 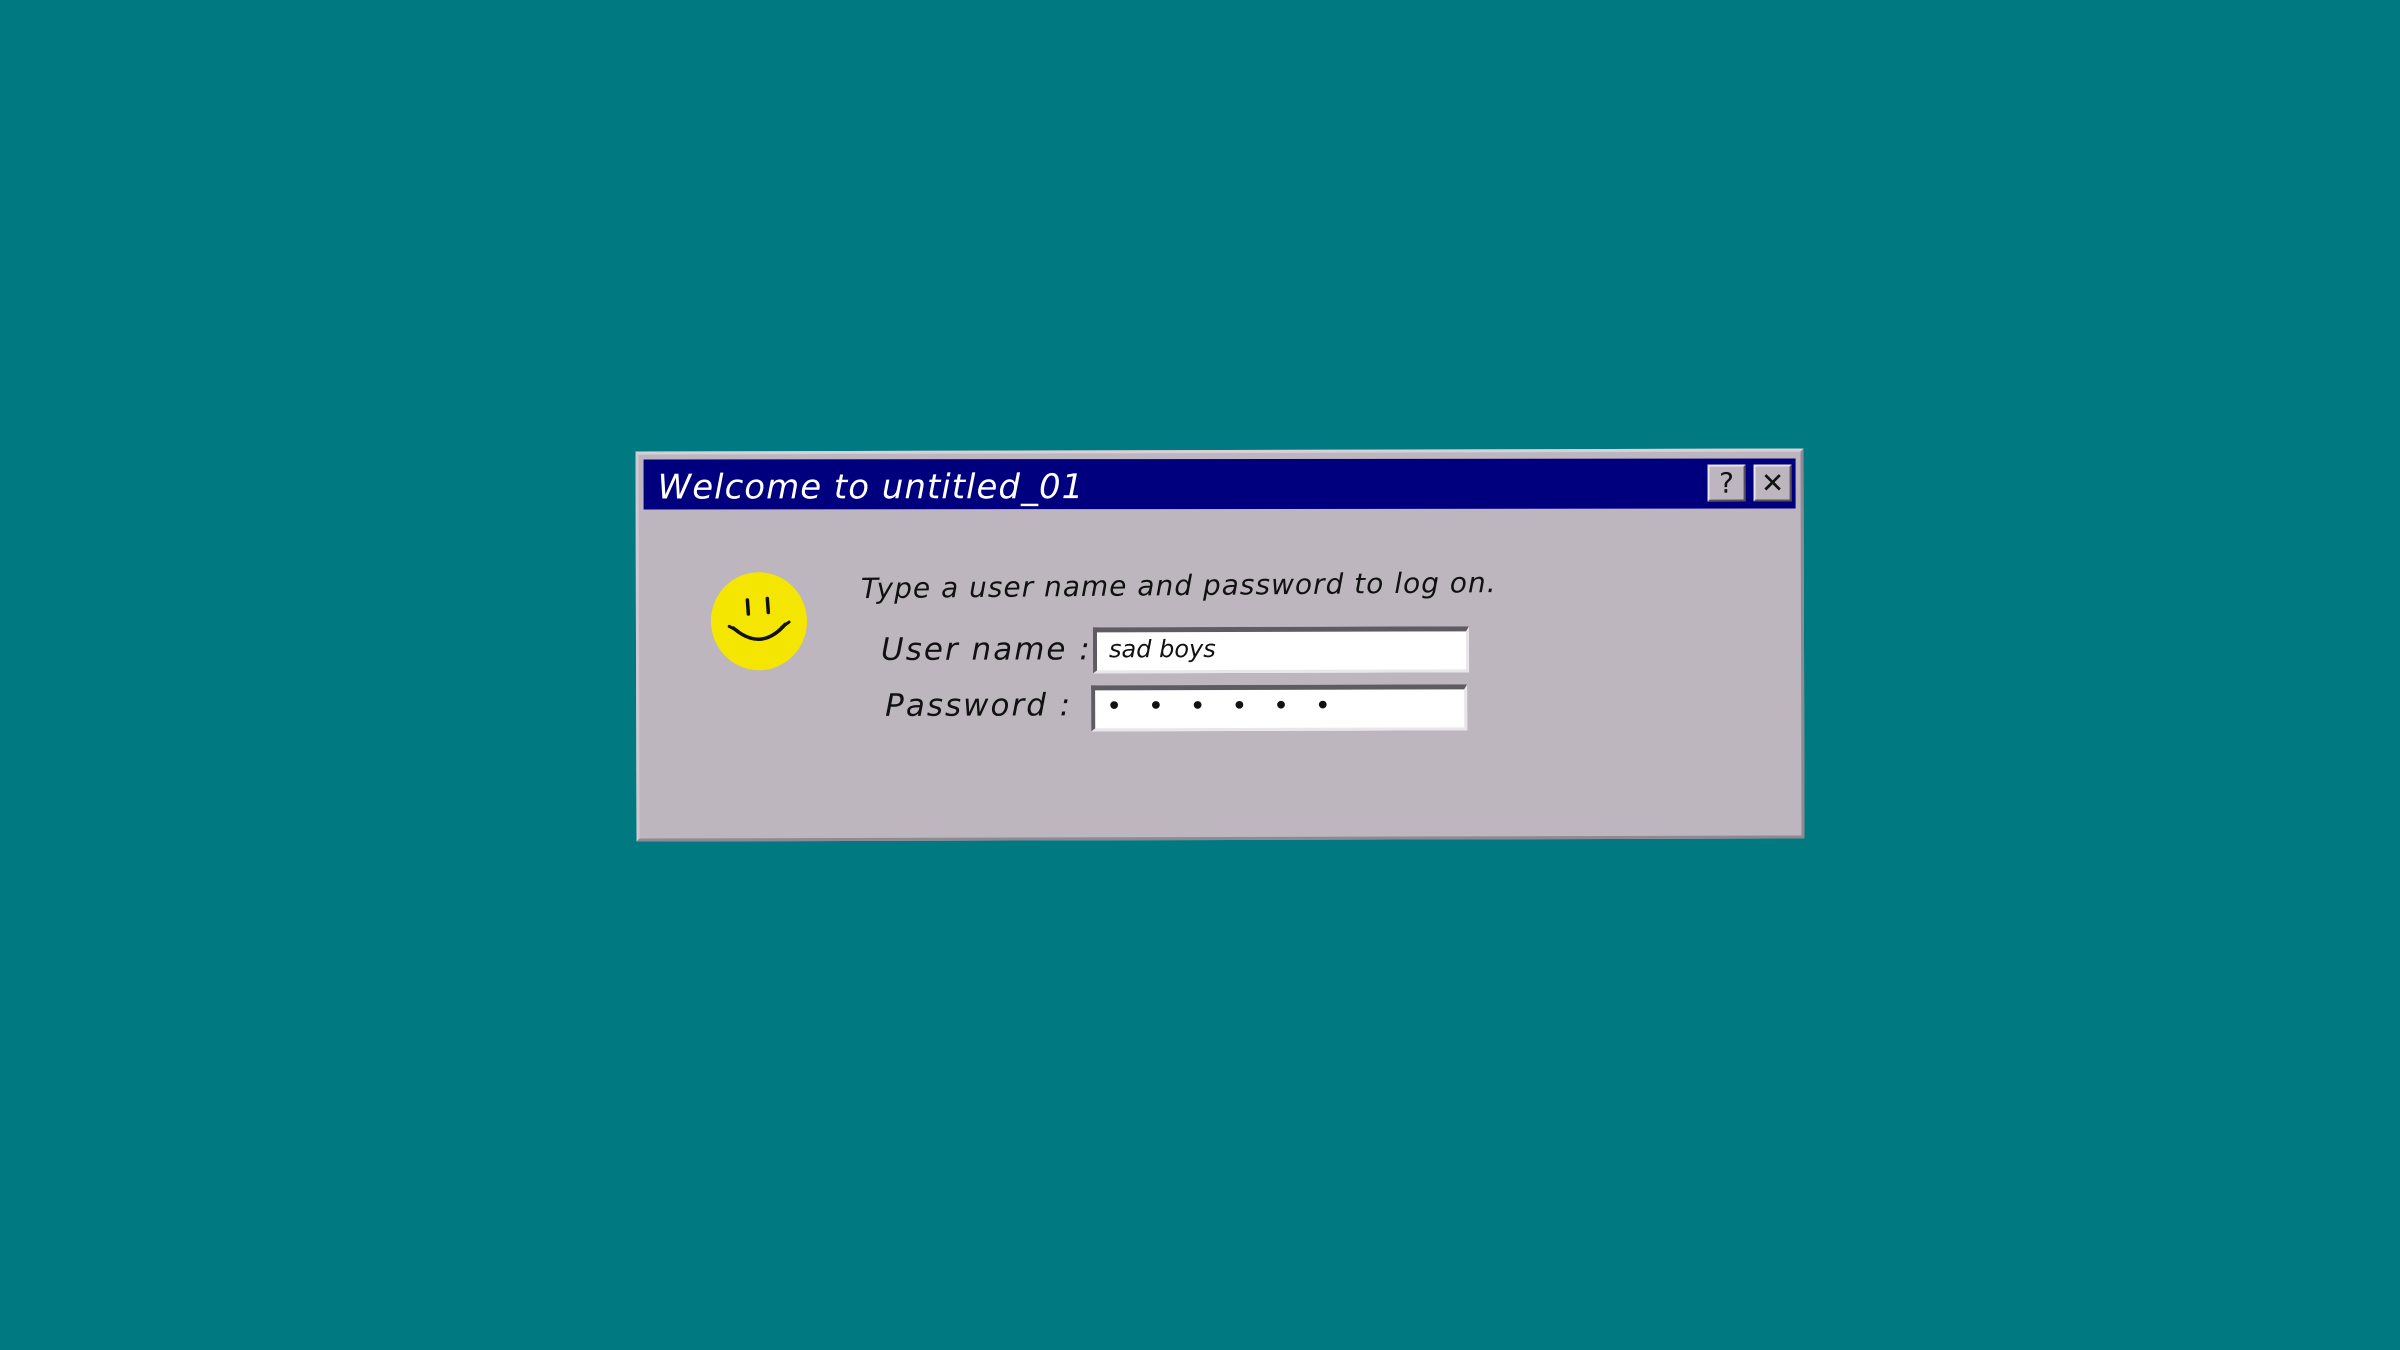 I want to click on username-input: sad boys, so click(x=1281, y=650).